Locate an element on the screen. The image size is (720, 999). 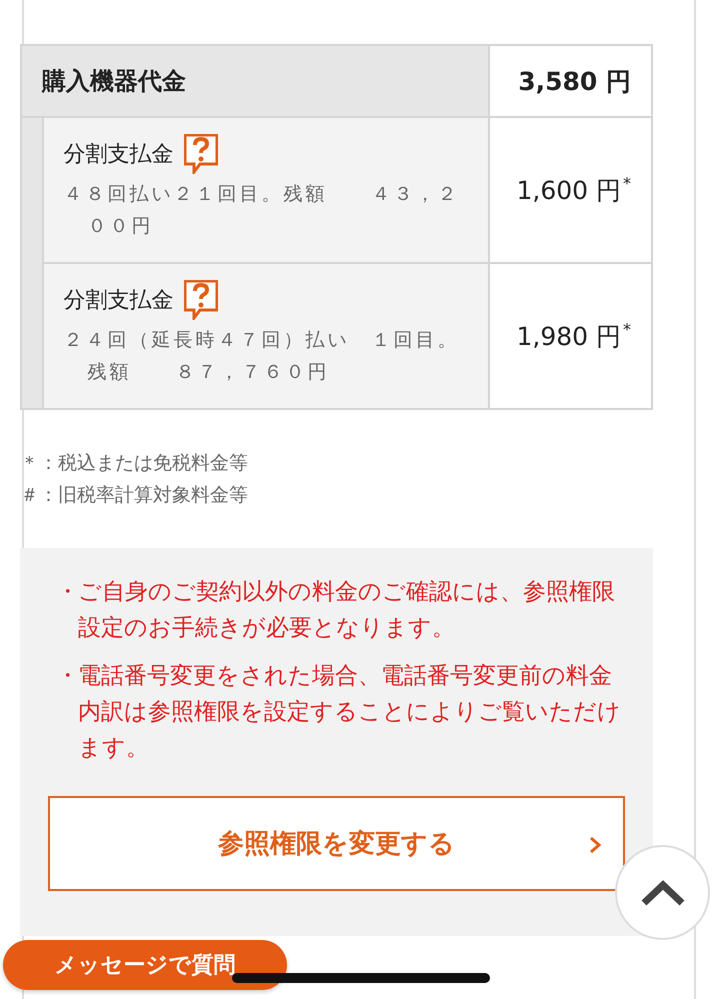
item-detail: ４８回払い２１回目。残額 ４３，２００円 is located at coordinates (262, 210).